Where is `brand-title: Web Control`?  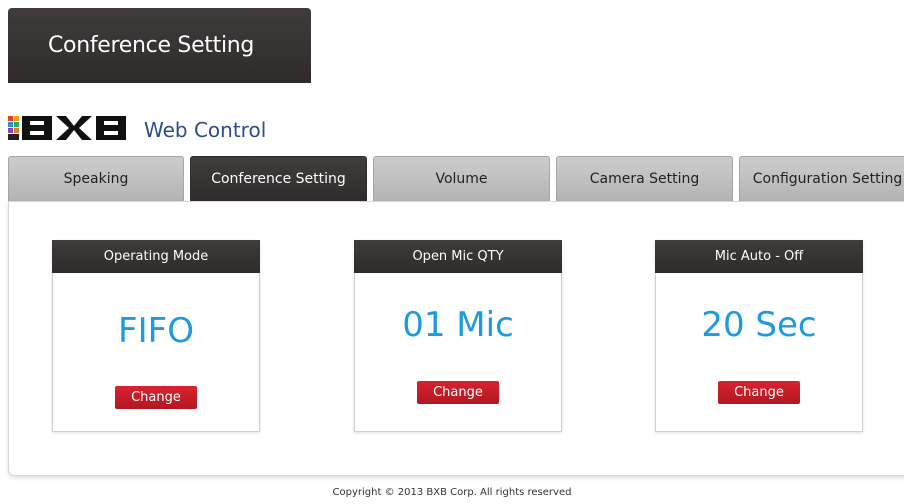 brand-title: Web Control is located at coordinates (205, 130).